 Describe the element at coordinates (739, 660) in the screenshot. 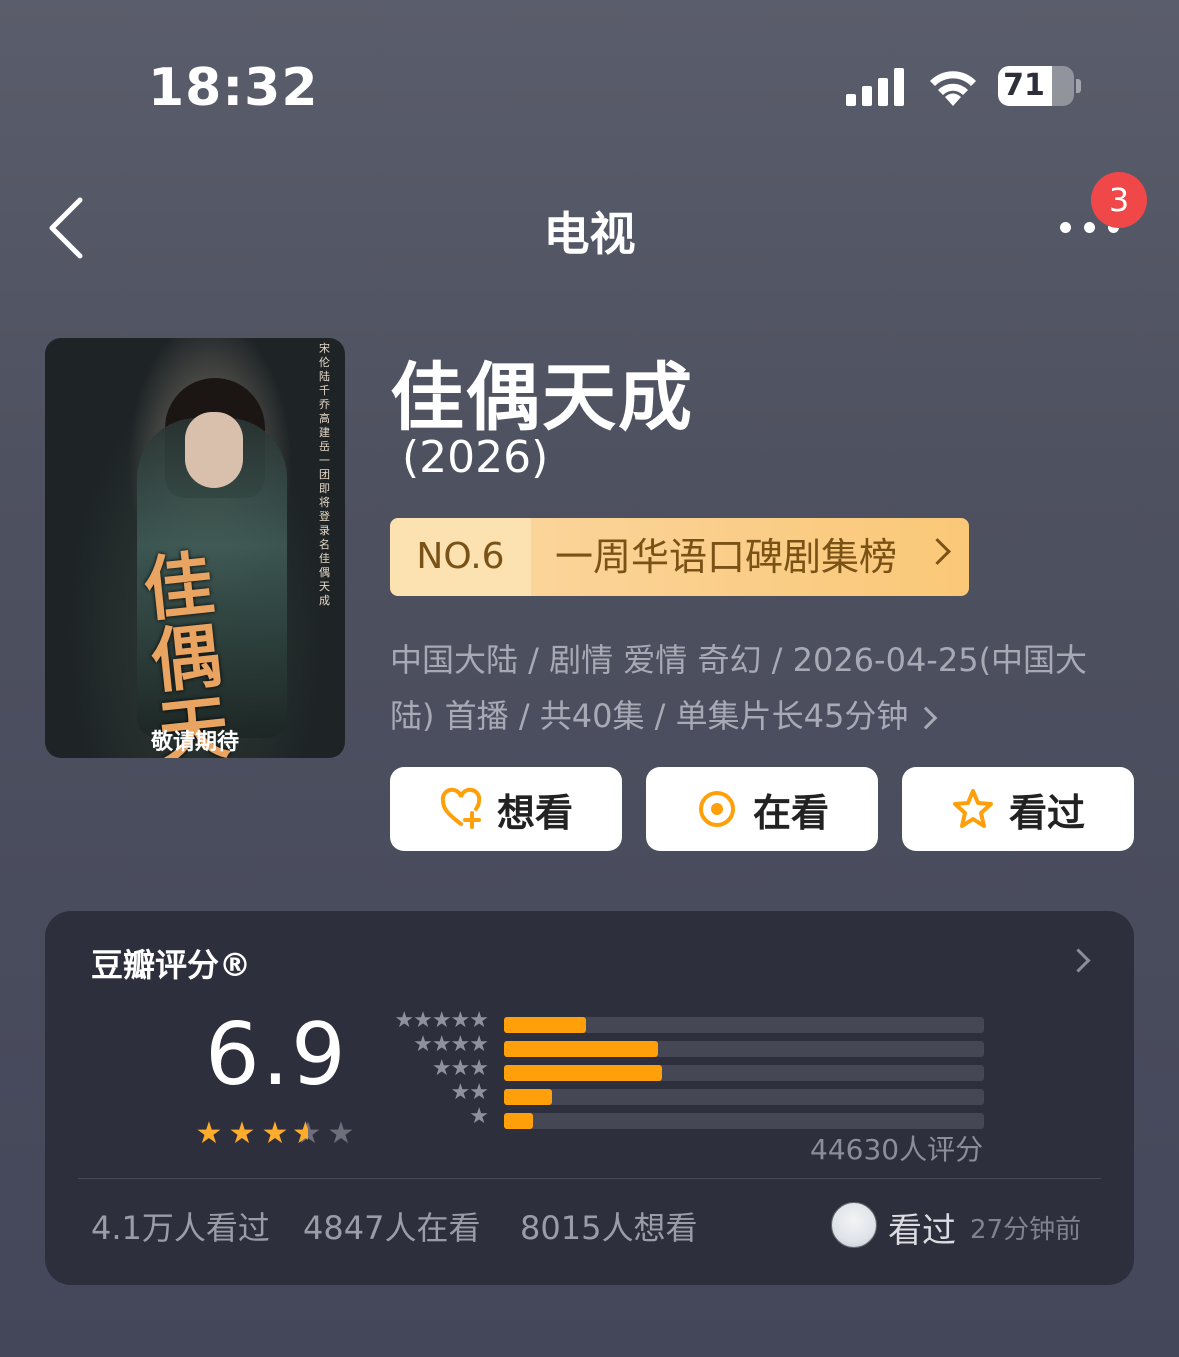

I see `meta-line-1: 中国大陆 / 剧情 爱情 奇幻 / 2026-04-25(中国大` at that location.